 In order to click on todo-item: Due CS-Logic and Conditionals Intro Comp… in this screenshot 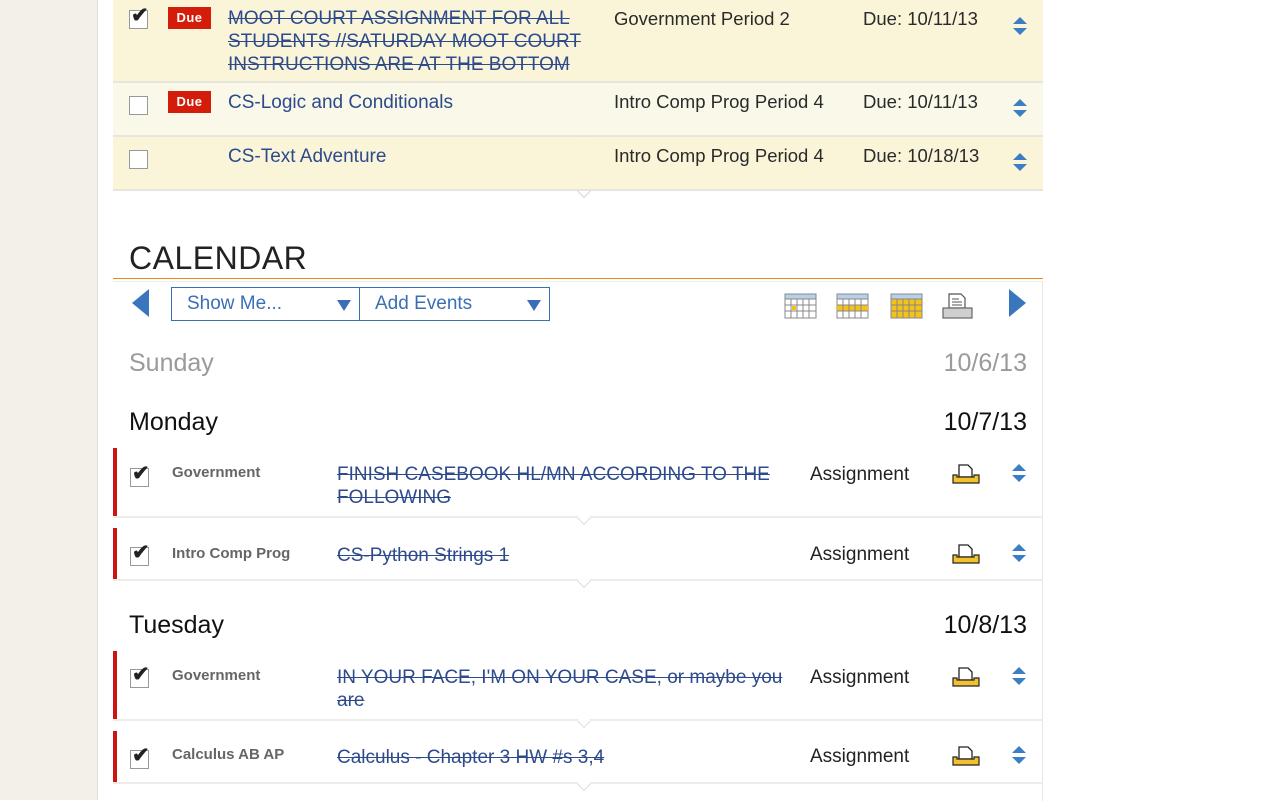, I will do `click(578, 114)`.